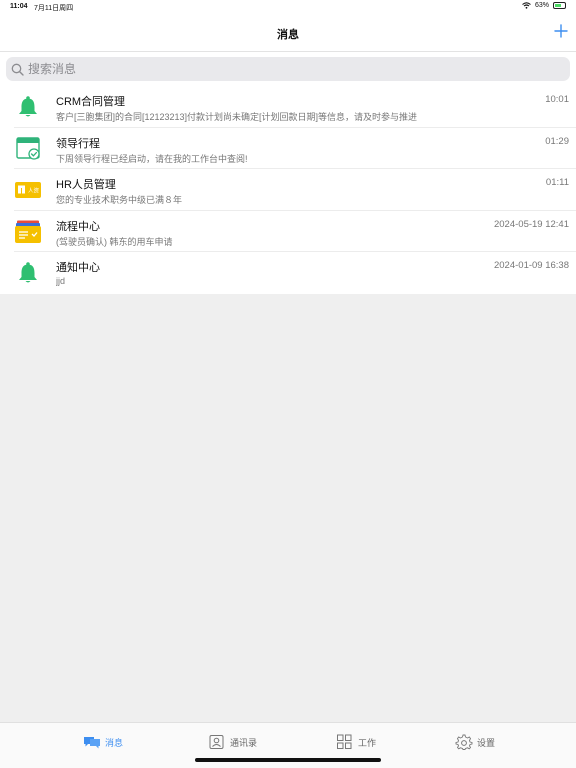  I want to click on grid-icon, so click(344, 741).